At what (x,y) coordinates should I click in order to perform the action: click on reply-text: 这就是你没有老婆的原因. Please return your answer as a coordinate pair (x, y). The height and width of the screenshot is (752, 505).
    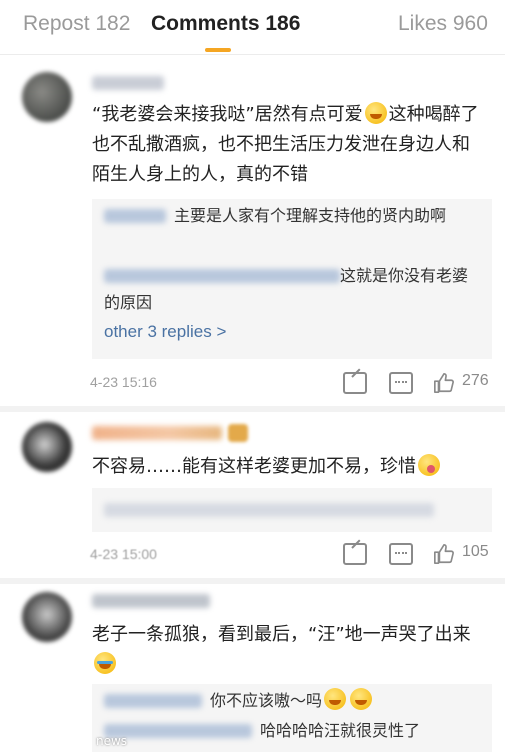
    Looking at the image, I should click on (286, 289).